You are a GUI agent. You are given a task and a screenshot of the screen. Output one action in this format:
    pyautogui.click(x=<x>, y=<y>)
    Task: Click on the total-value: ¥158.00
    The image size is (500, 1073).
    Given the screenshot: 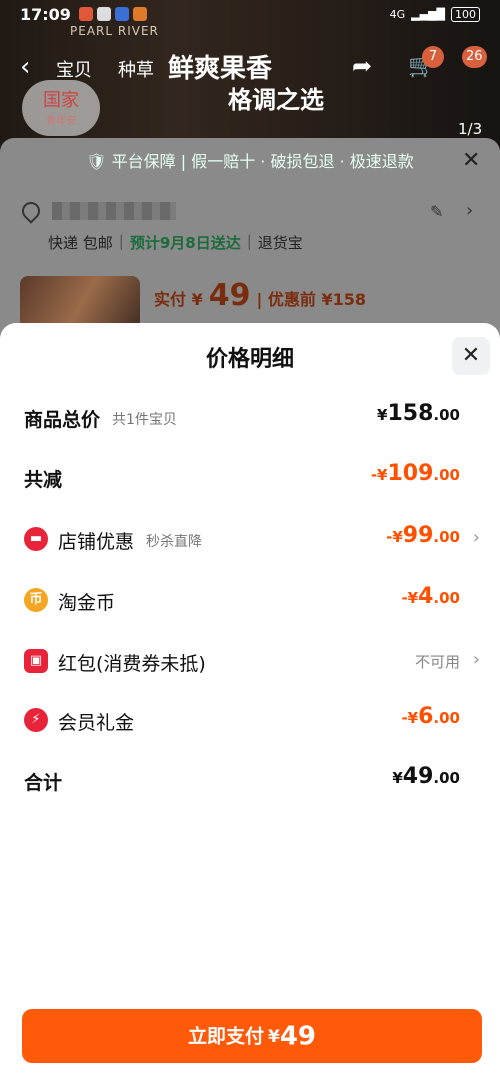 What is the action you would take?
    pyautogui.click(x=418, y=413)
    